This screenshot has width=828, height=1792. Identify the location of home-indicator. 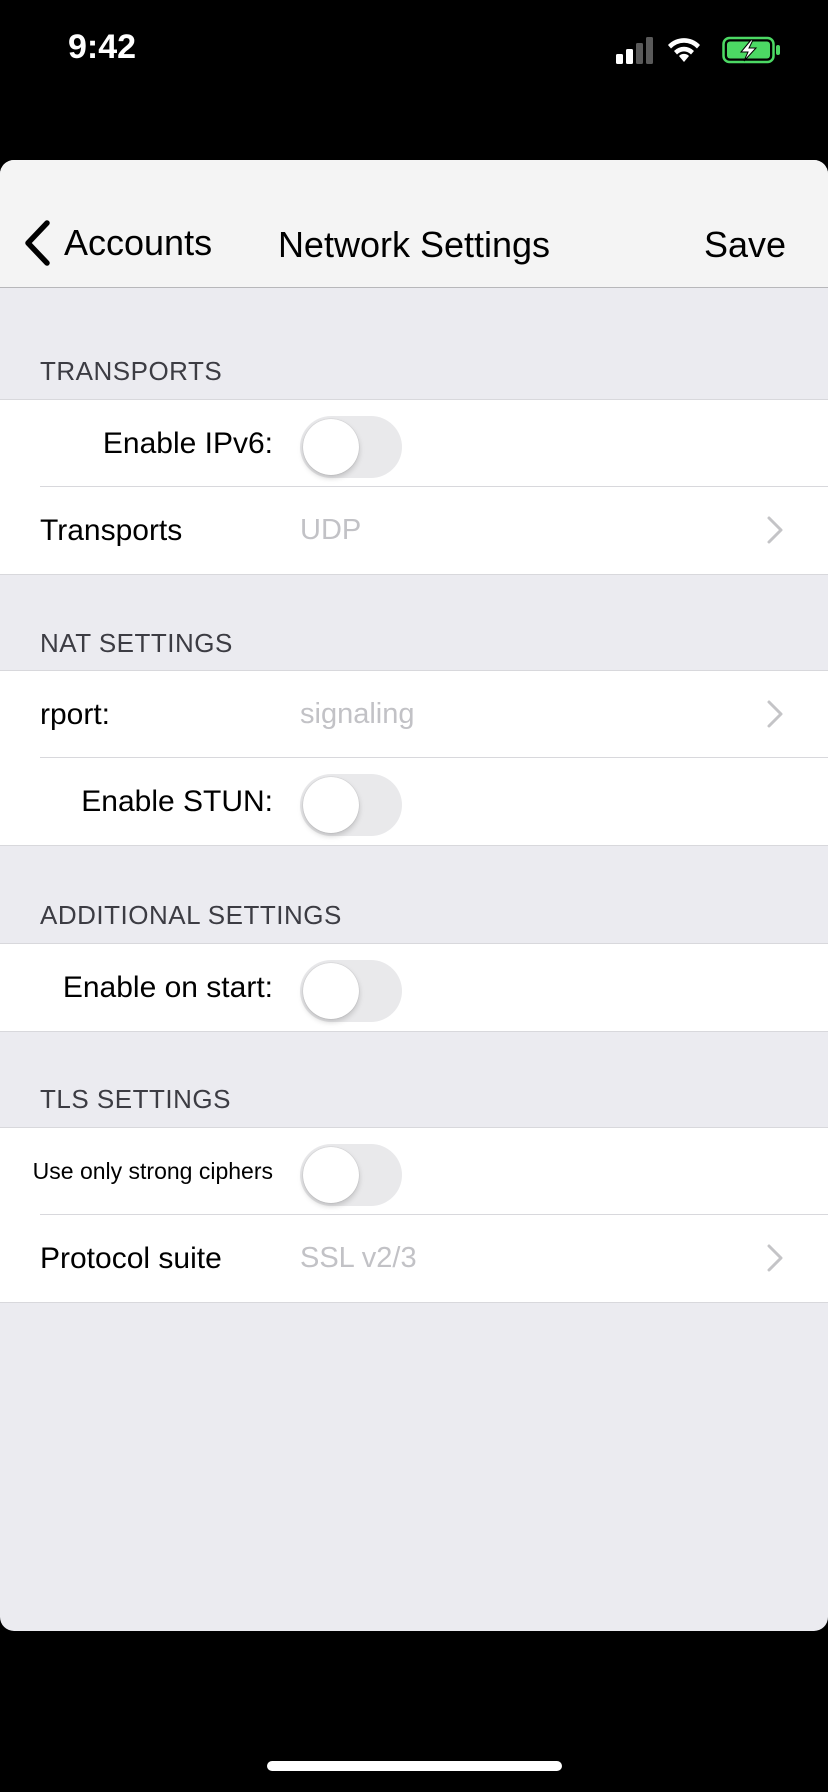
(414, 1766).